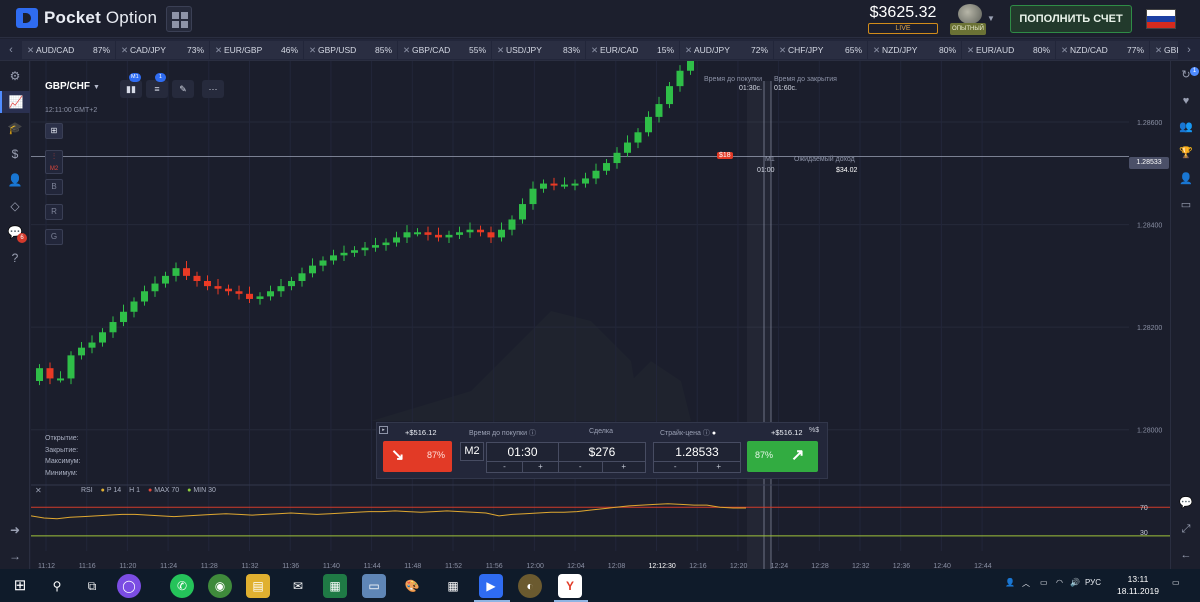  What do you see at coordinates (538, 50) in the screenshot?
I see `asset-tab: ✕ USD/JPY 83%` at bounding box center [538, 50].